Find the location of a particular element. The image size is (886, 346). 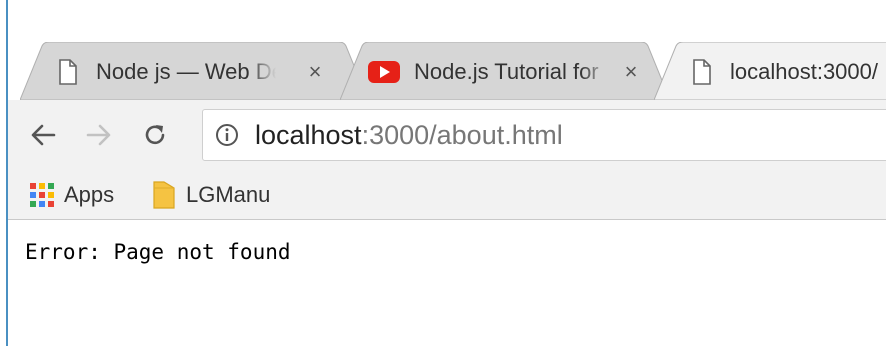

forward-arrow-icon is located at coordinates (98, 135).